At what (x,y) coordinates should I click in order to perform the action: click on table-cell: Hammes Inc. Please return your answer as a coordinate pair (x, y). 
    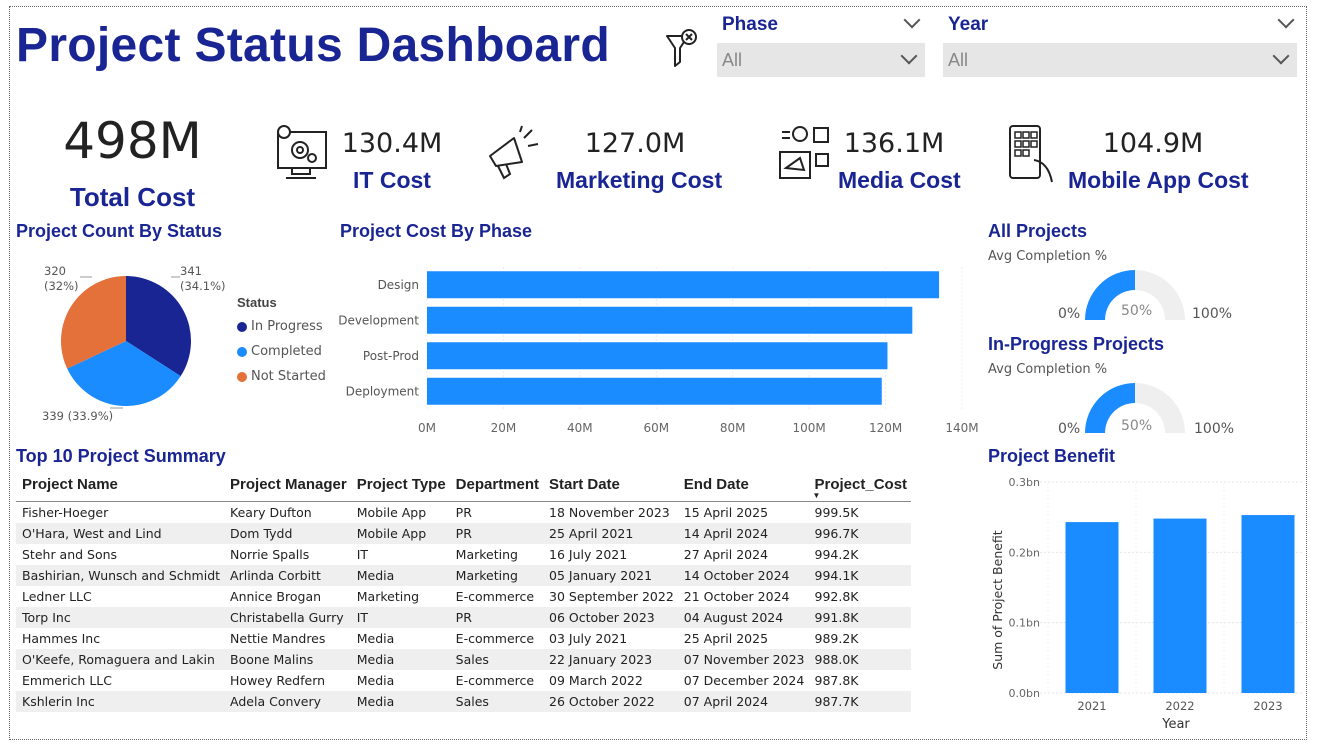
    Looking at the image, I should click on (61, 638).